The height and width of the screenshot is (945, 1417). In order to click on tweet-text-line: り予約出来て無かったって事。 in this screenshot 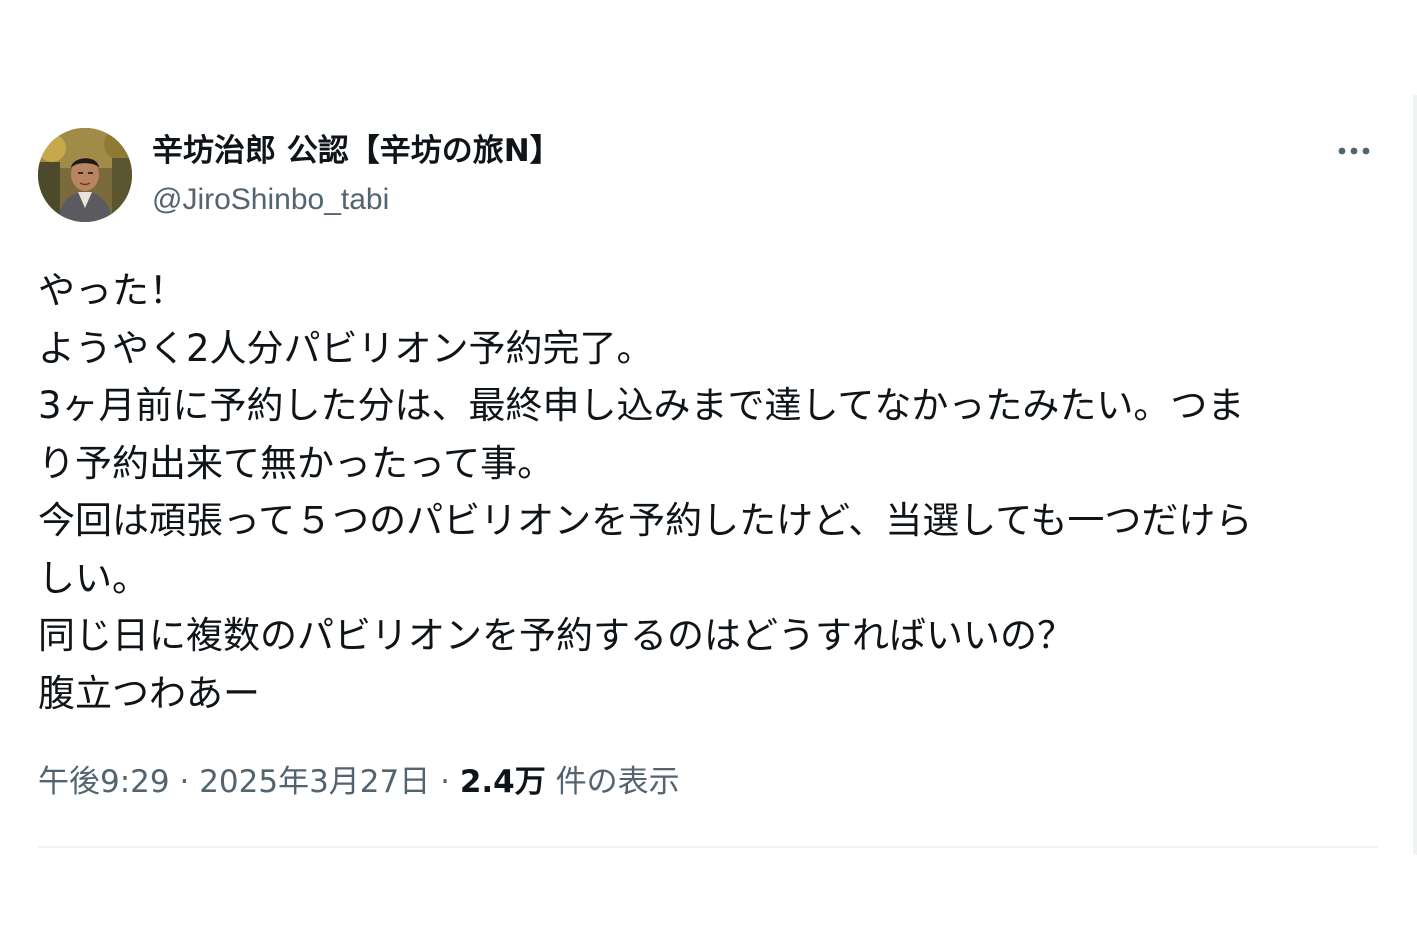, I will do `click(296, 463)`.